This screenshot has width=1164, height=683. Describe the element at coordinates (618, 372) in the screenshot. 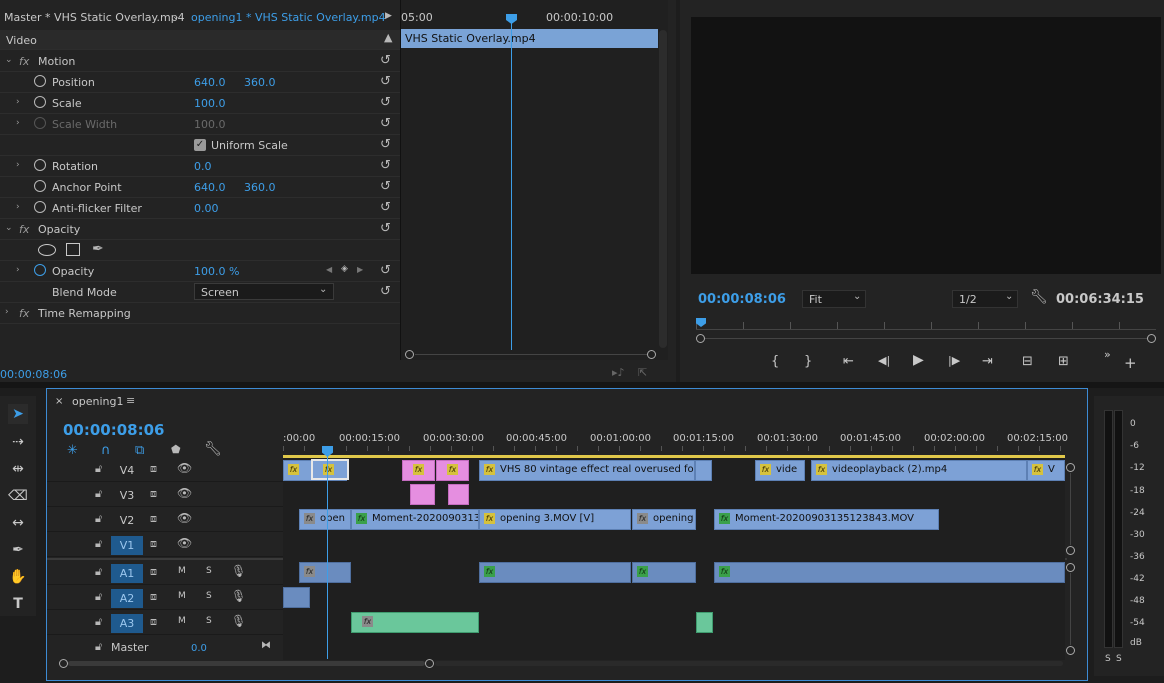

I see `play-audio-icon: ▸♪` at that location.